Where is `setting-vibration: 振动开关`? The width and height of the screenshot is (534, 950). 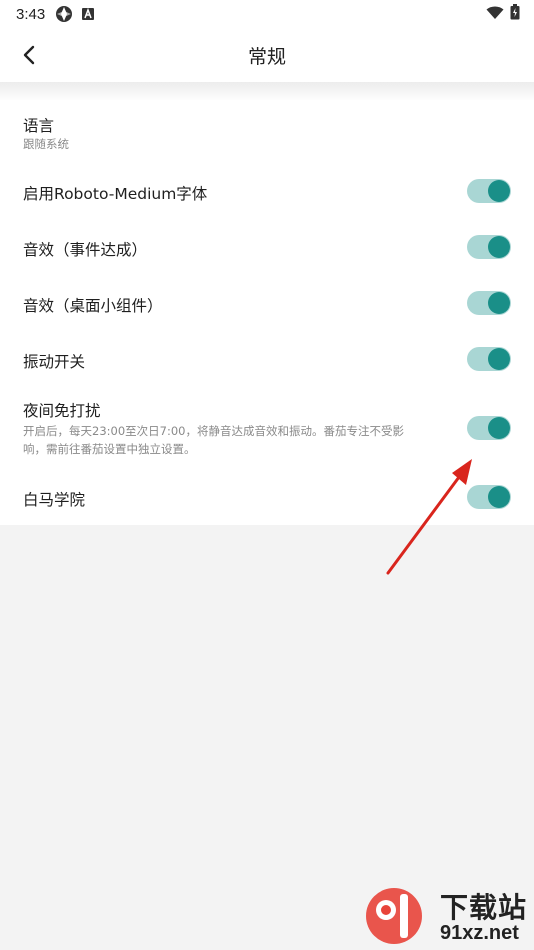
setting-vibration: 振动开关 is located at coordinates (267, 358).